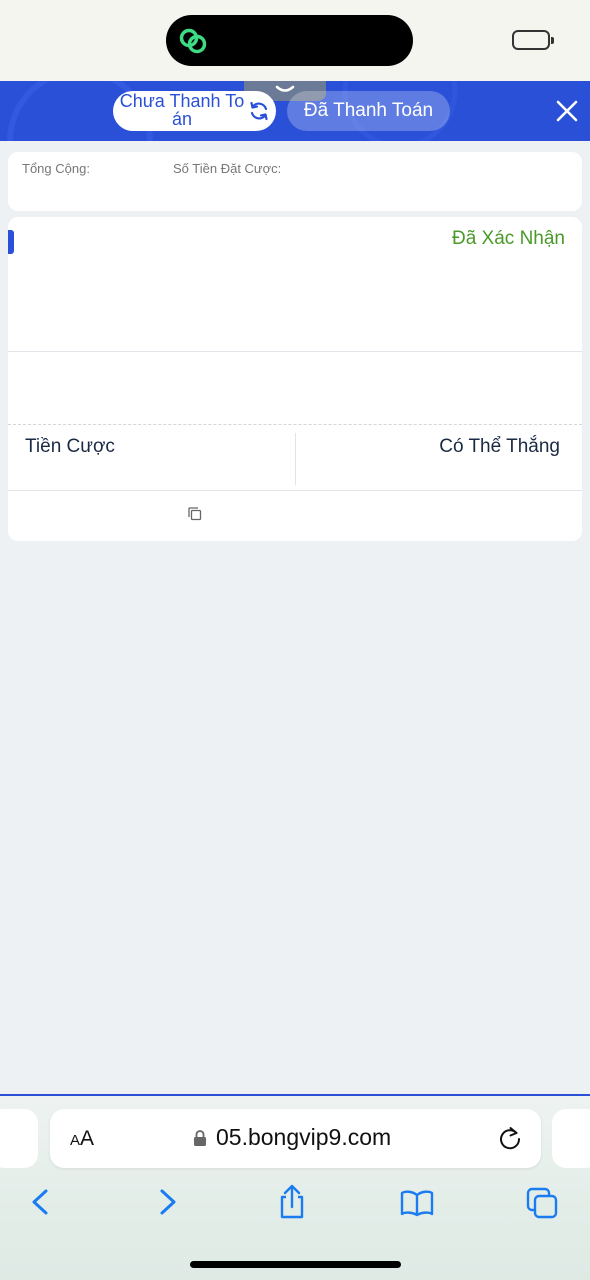  Describe the element at coordinates (193, 41) in the screenshot. I see `link-icon` at that location.